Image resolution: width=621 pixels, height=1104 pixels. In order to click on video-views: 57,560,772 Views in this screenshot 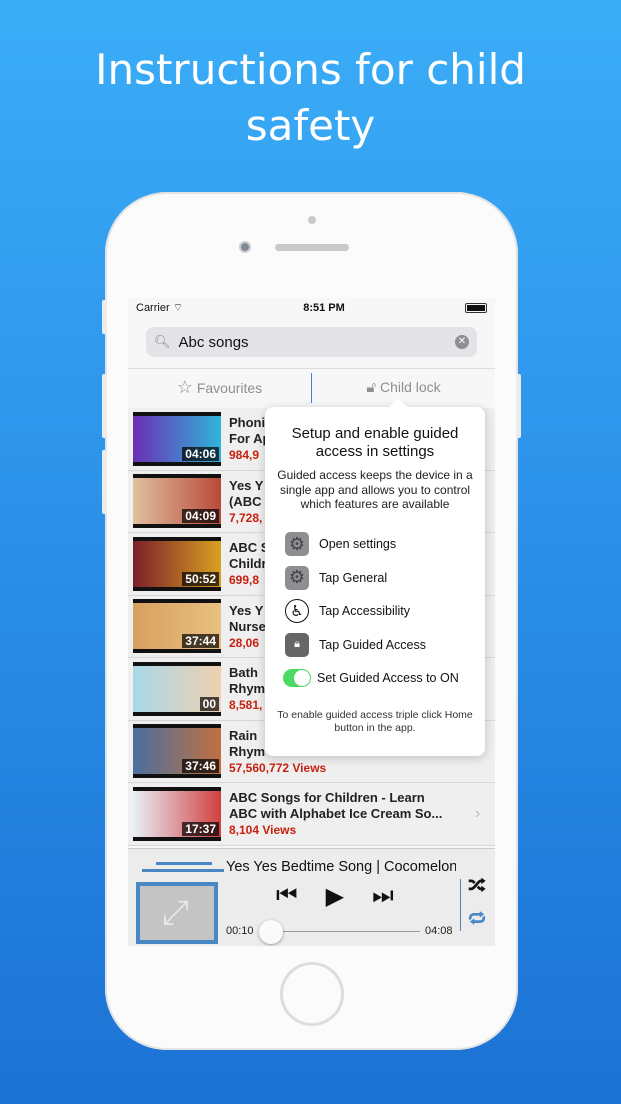, I will do `click(278, 767)`.